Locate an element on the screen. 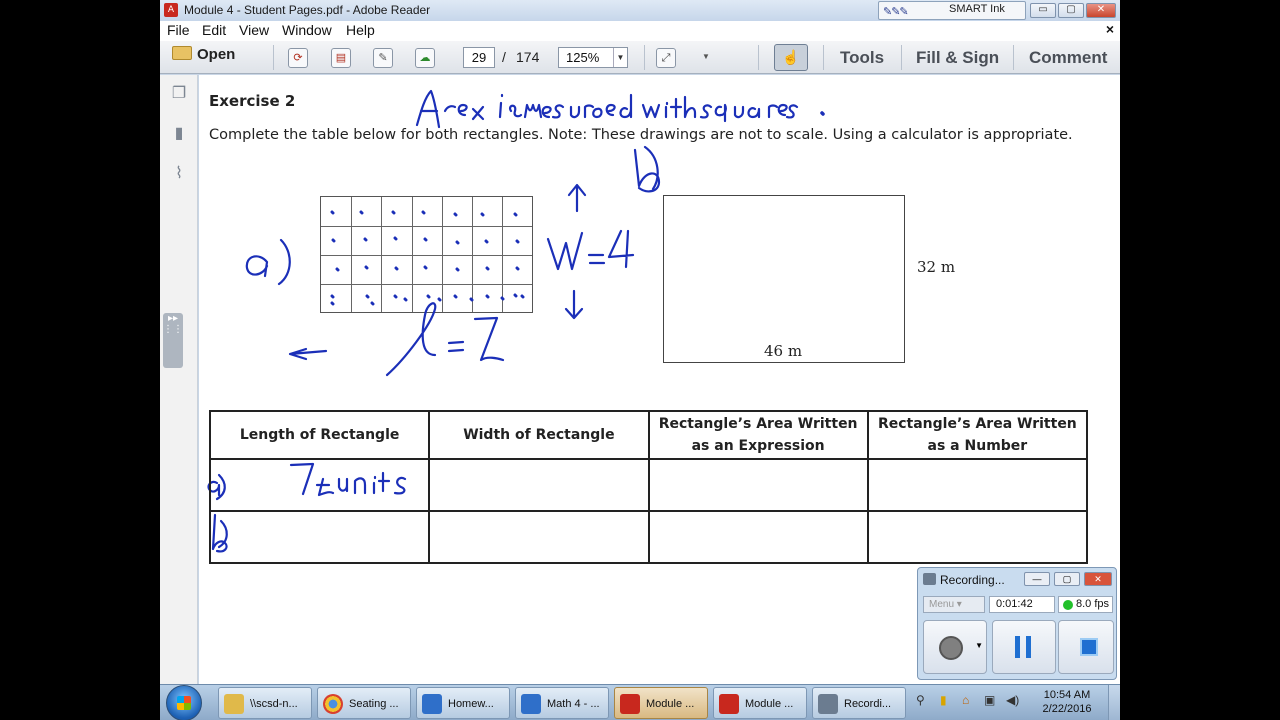 The height and width of the screenshot is (720, 1280). recorder-elapsed-time: 0:01:42 is located at coordinates (1022, 604).